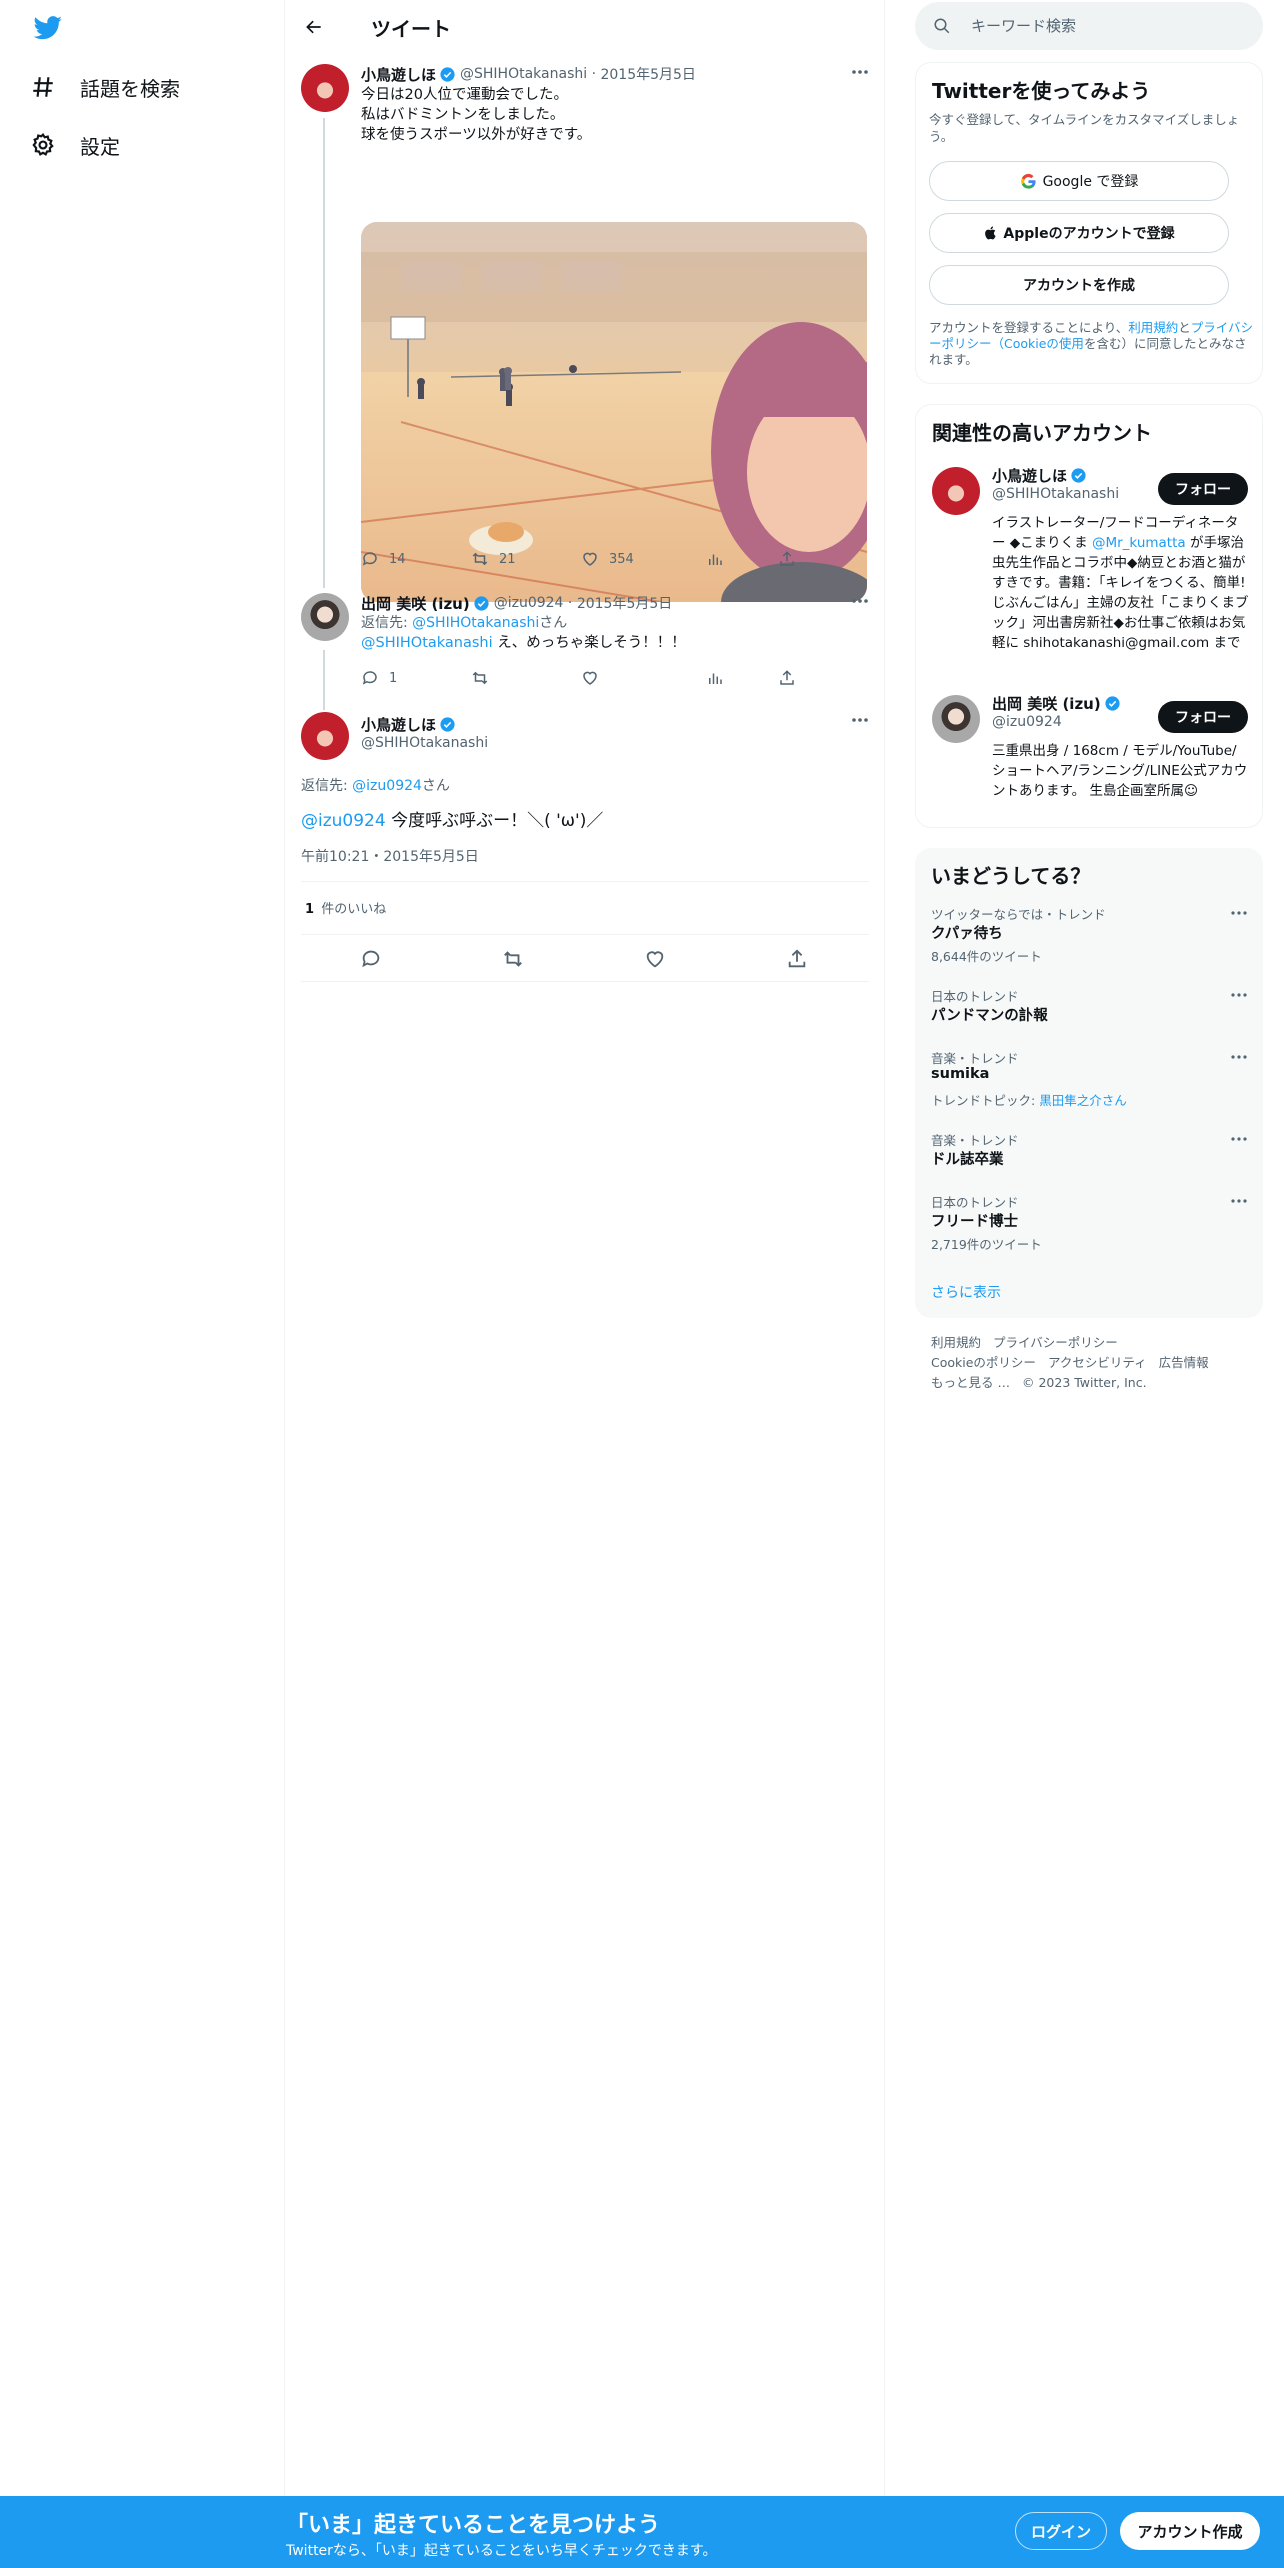 The height and width of the screenshot is (2568, 1284). Describe the element at coordinates (411, 28) in the screenshot. I see `page-title: ツイート` at that location.